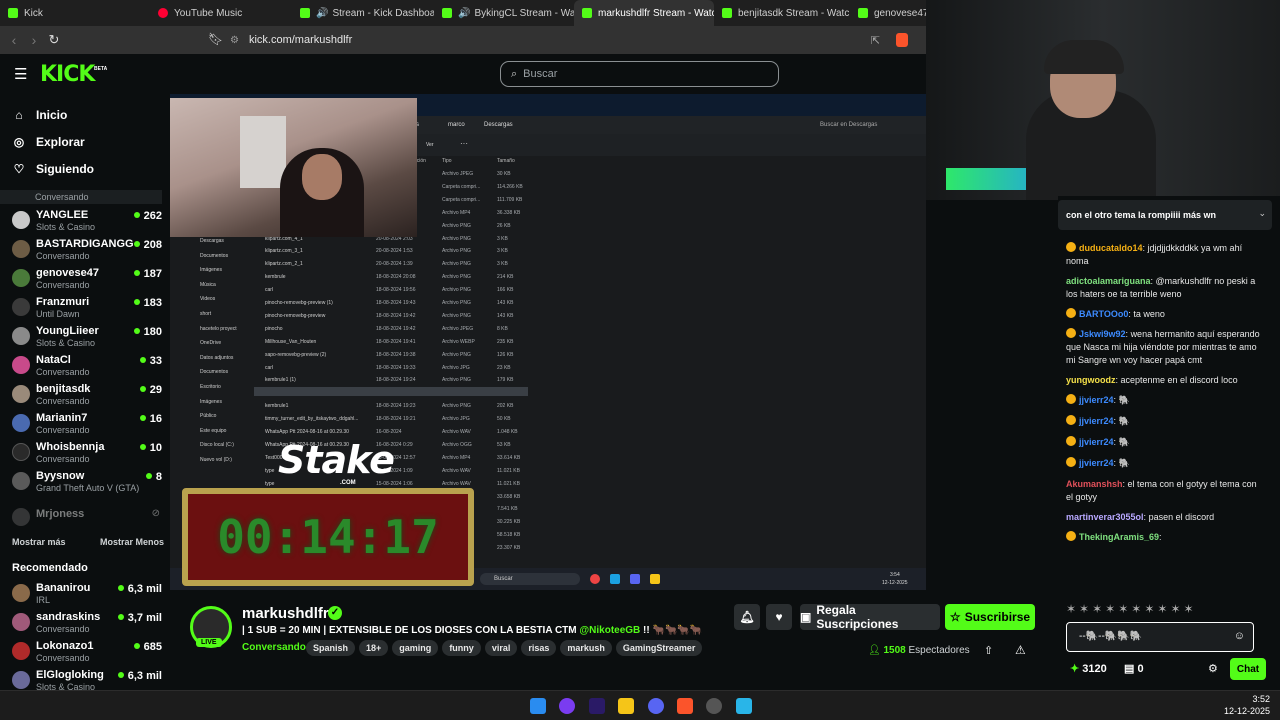  What do you see at coordinates (1164, 314) in the screenshot?
I see `chat-message: BARTOOo0: ta weno` at bounding box center [1164, 314].